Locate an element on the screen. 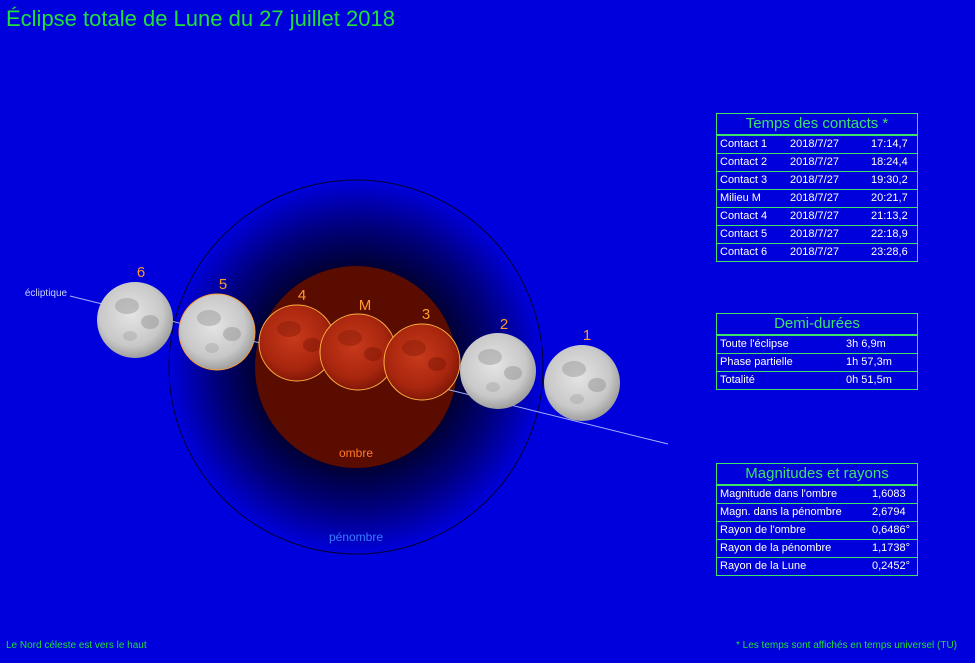  contact-name: Contact 6 is located at coordinates (744, 252).